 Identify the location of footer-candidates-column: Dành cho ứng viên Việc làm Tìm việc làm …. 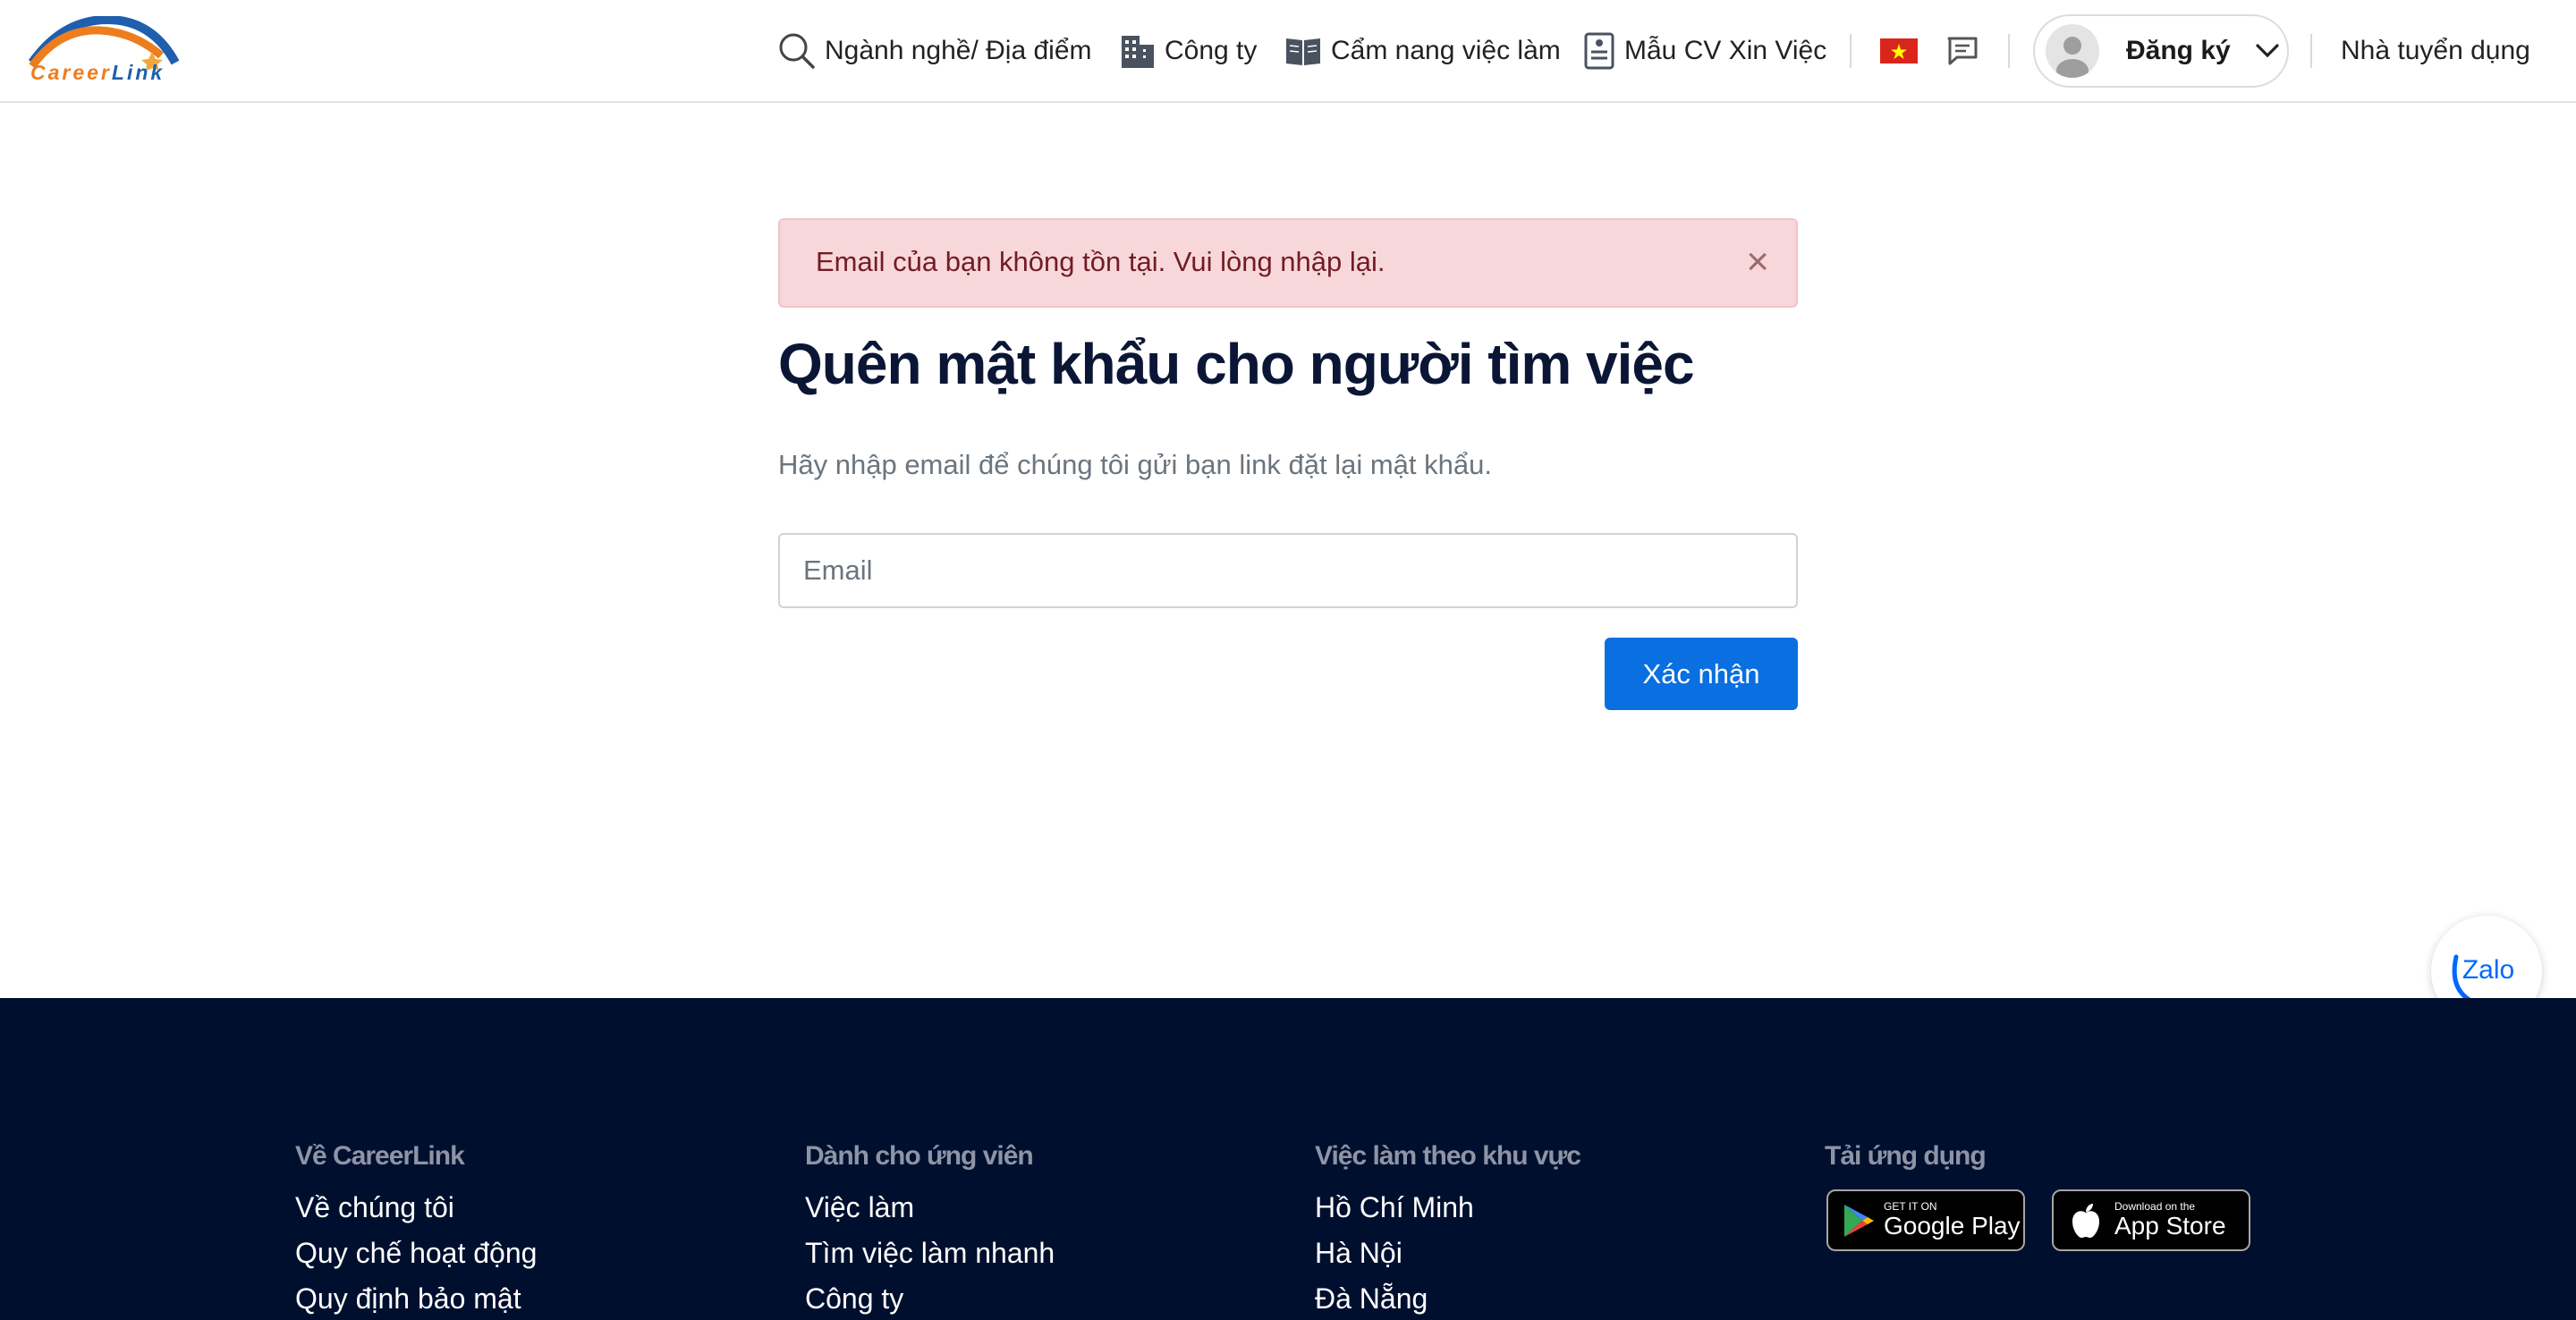
(930, 1230).